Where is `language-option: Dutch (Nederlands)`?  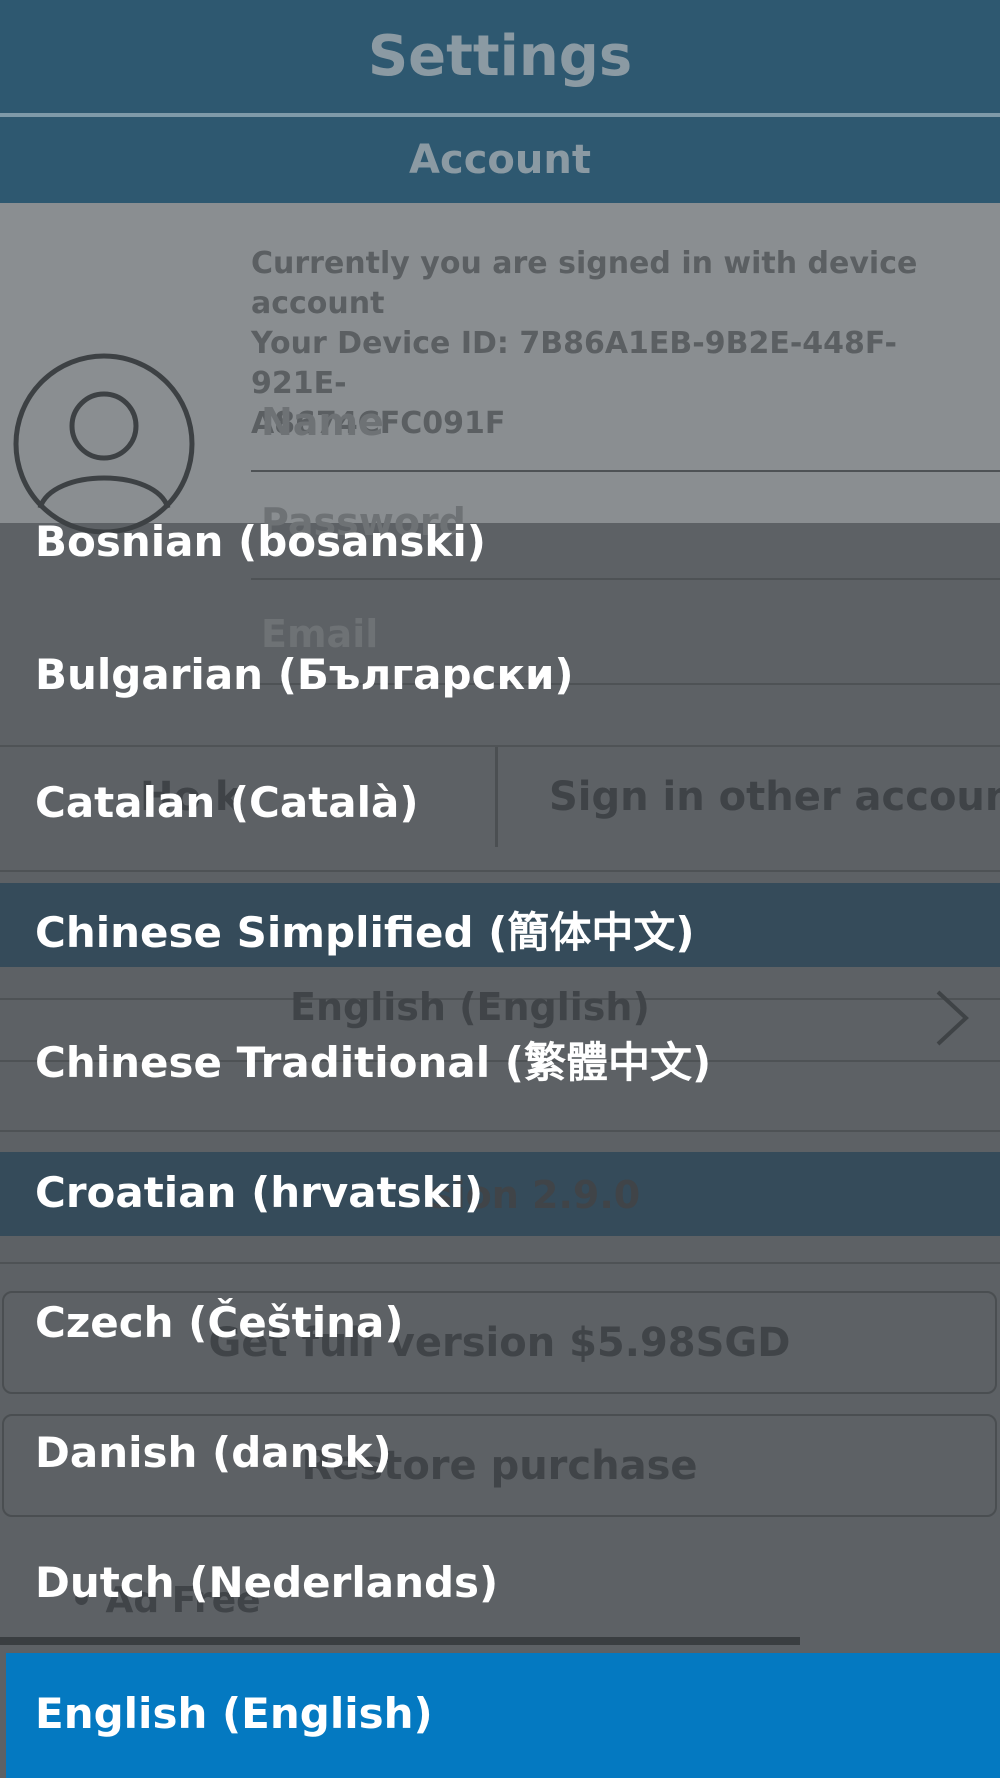 language-option: Dutch (Nederlands) is located at coordinates (266, 1583).